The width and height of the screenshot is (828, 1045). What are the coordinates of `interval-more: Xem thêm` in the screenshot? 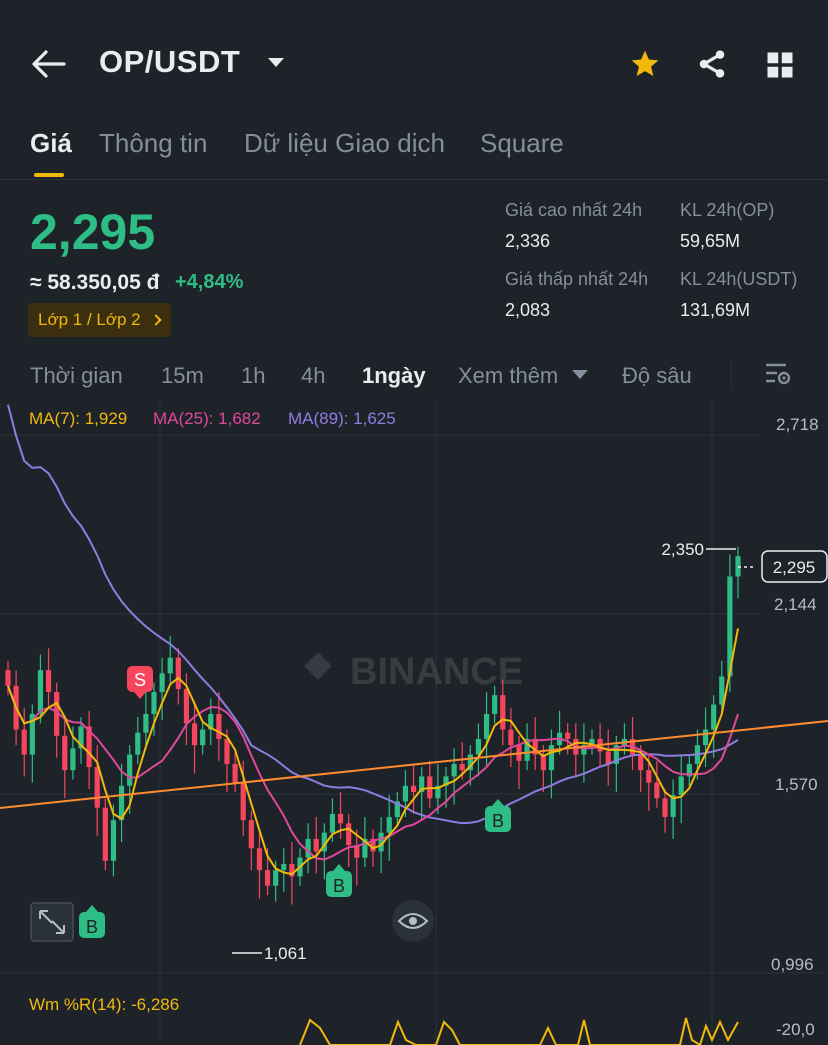 It's located at (508, 376).